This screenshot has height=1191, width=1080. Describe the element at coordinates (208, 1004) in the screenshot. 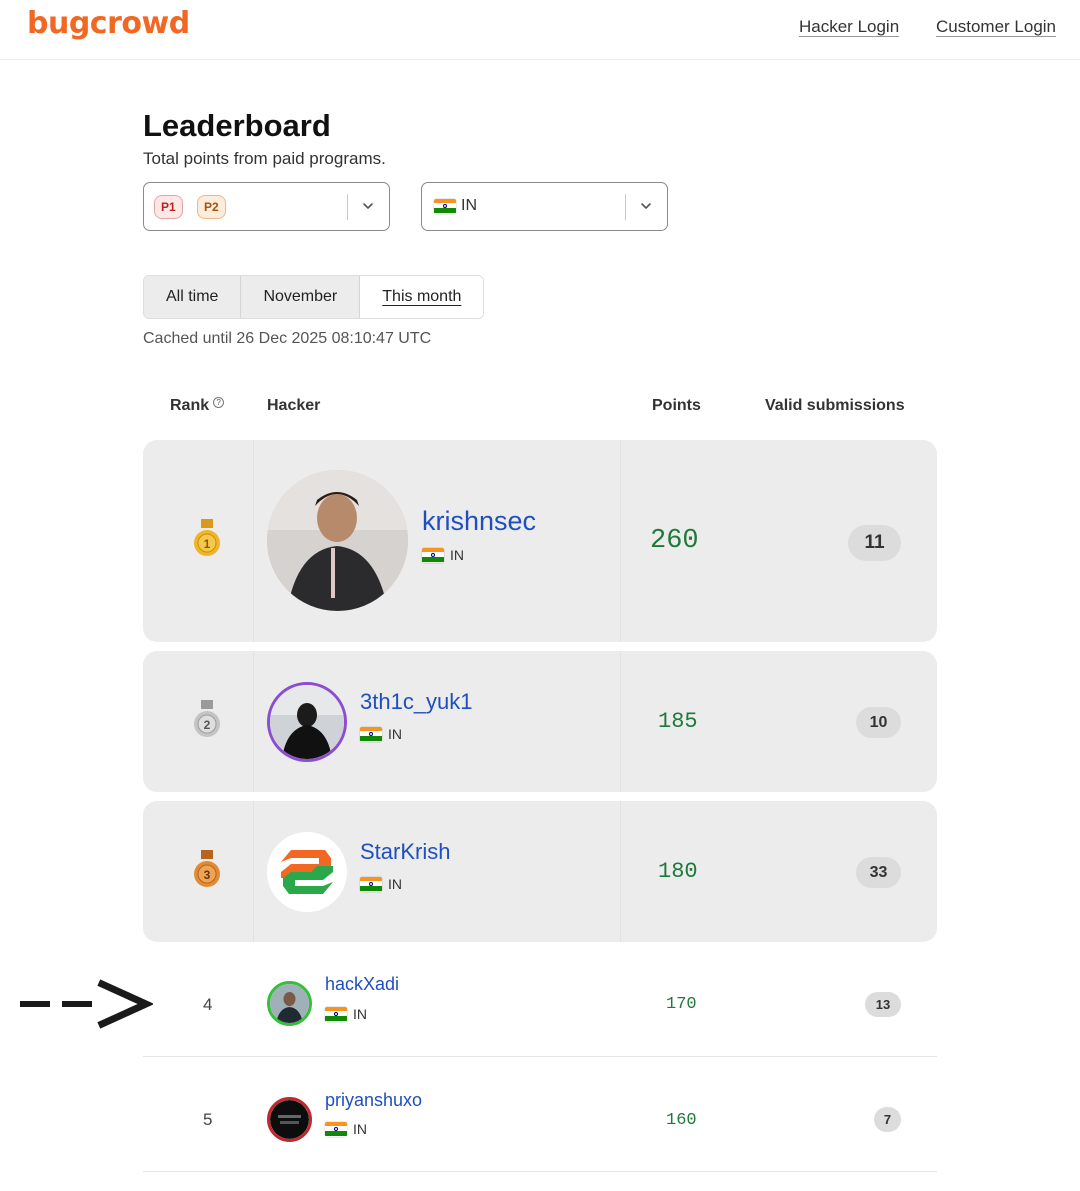

I see `rank-value: 4` at that location.